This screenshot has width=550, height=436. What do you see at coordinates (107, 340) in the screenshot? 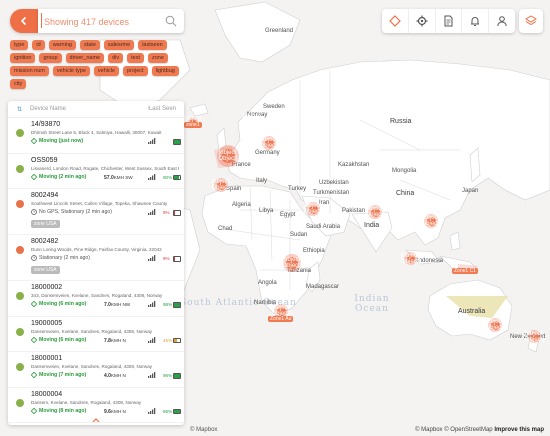
I see `speed-value: 7.8` at bounding box center [107, 340].